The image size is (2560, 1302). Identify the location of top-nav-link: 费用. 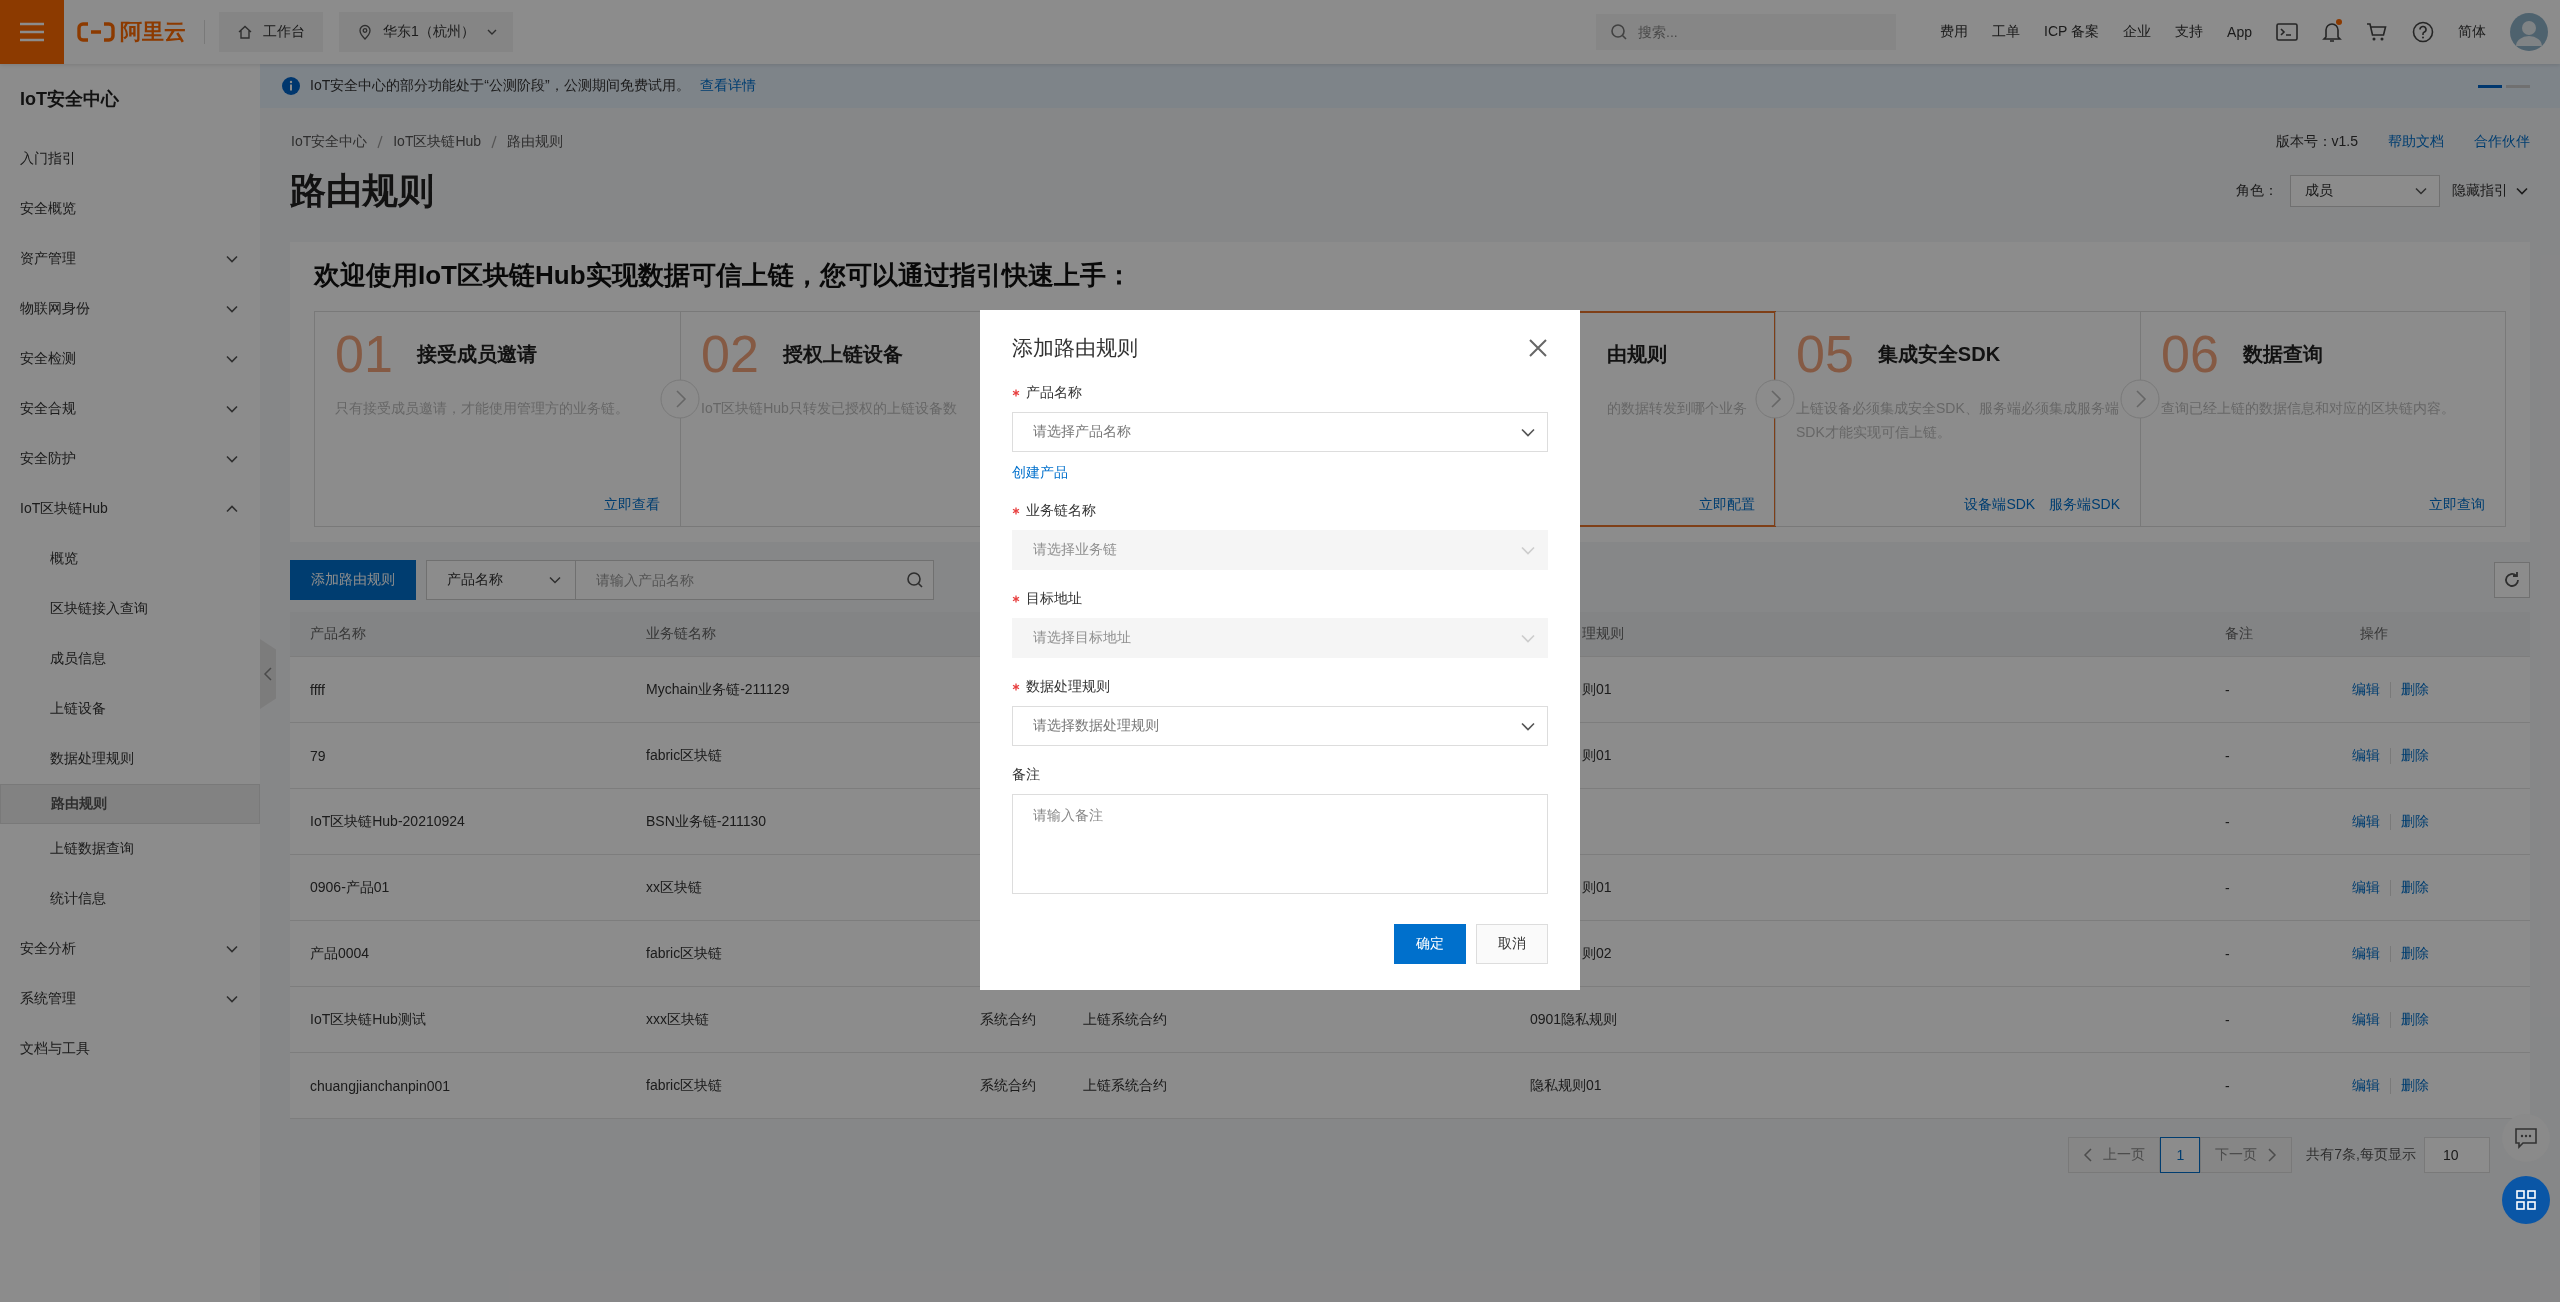
(1954, 32).